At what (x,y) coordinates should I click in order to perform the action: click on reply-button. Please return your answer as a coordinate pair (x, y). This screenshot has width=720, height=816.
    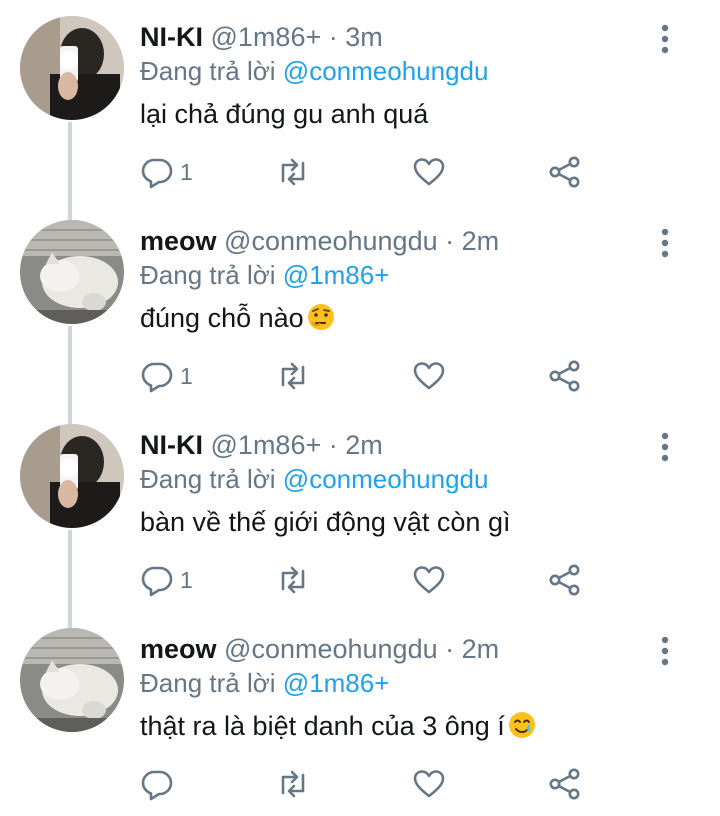
    Looking at the image, I should click on (160, 784).